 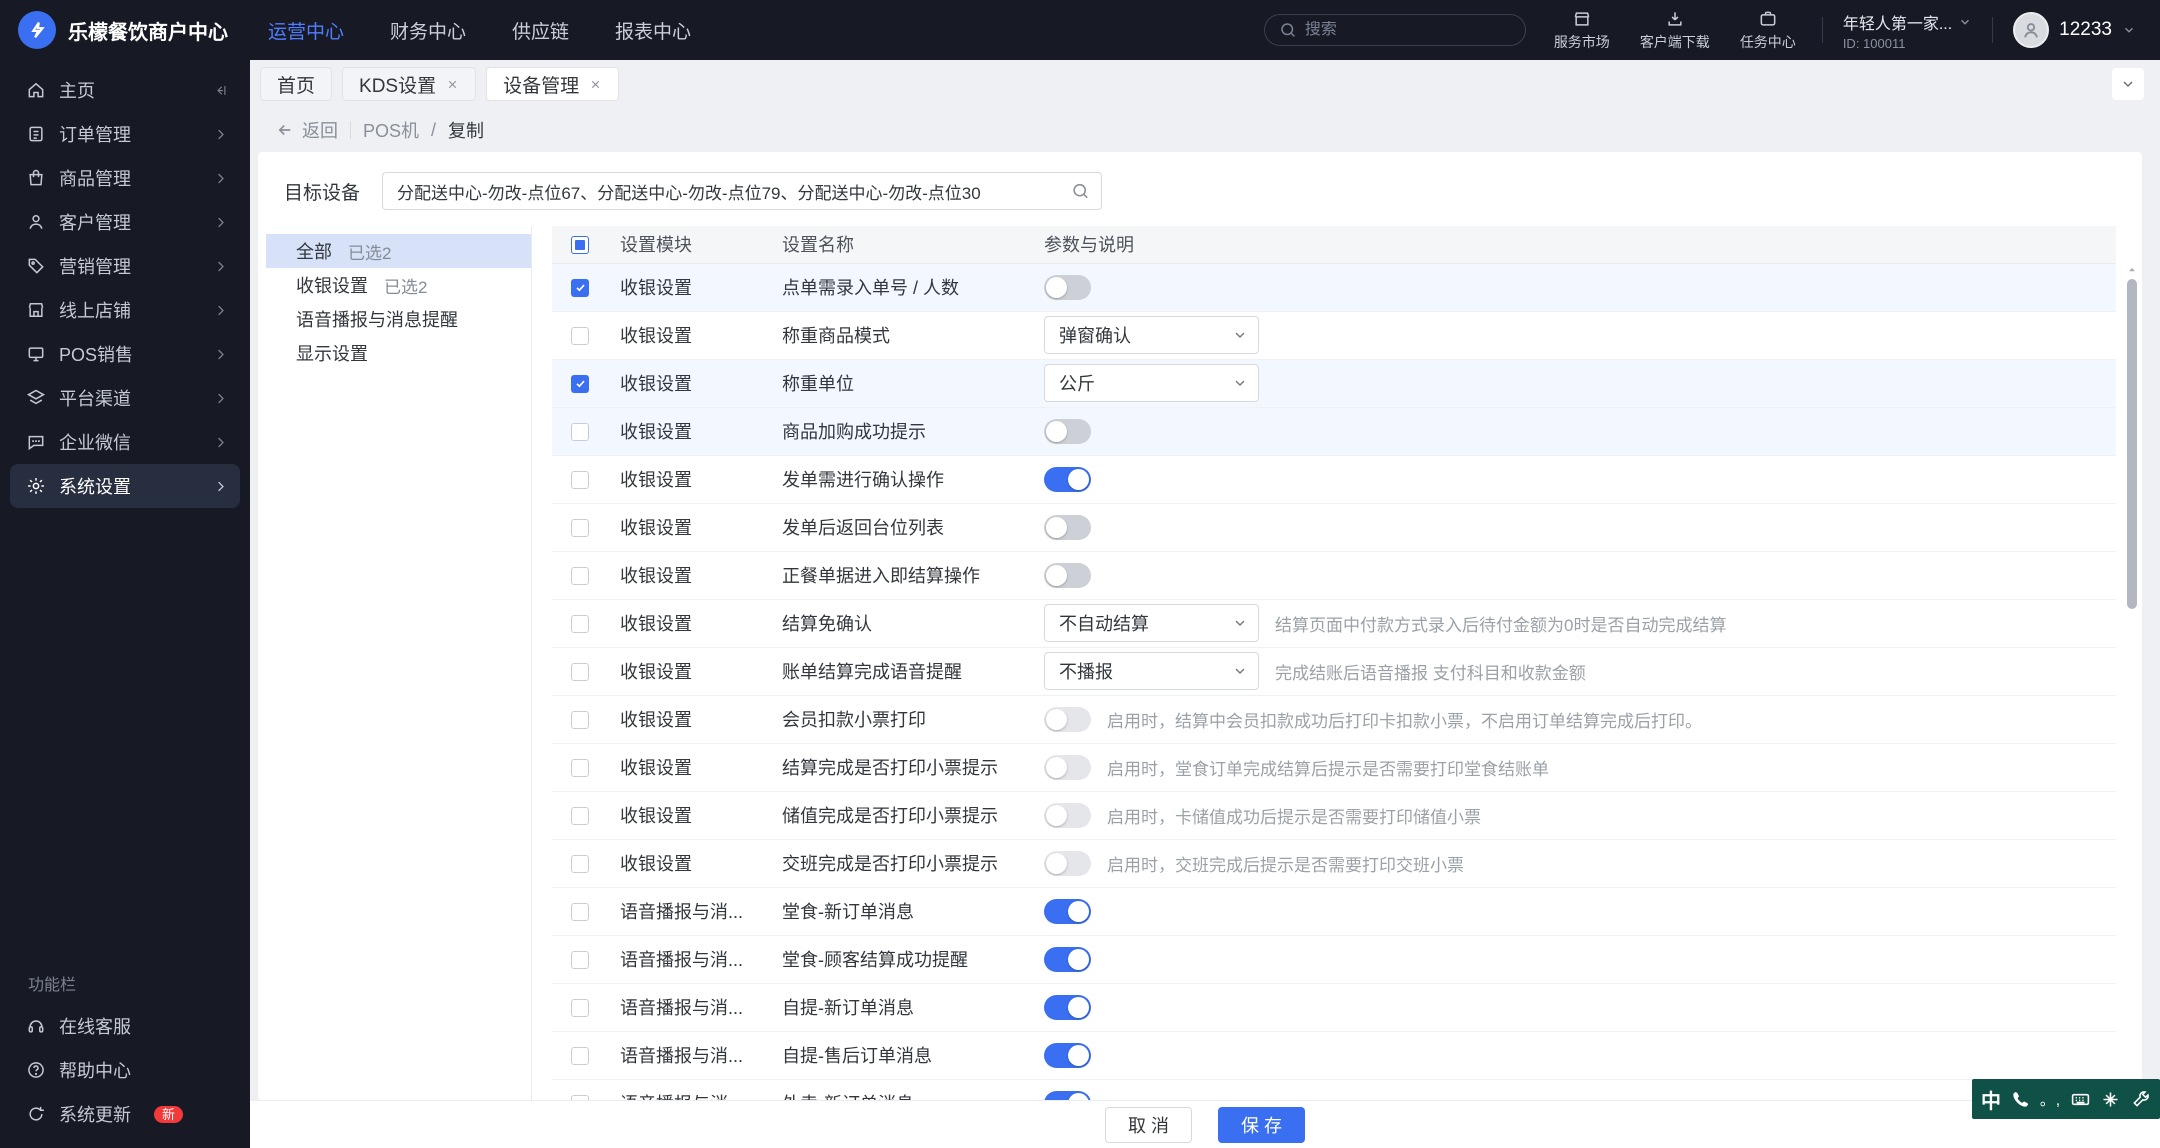 I want to click on select-dropdown: 不播报, so click(x=1151, y=671).